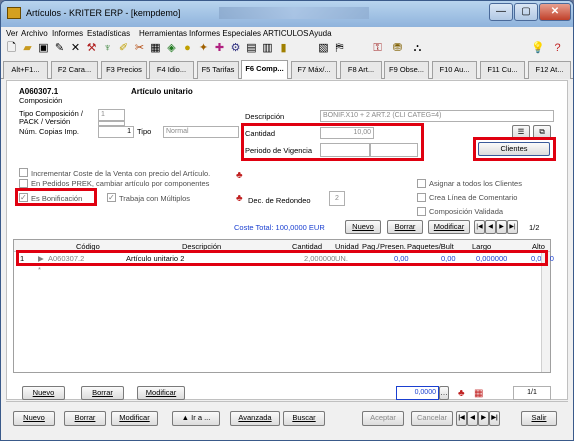 The image size is (574, 441). What do you see at coordinates (239, 176) in the screenshot?
I see `hat-icon: ♣` at bounding box center [239, 176].